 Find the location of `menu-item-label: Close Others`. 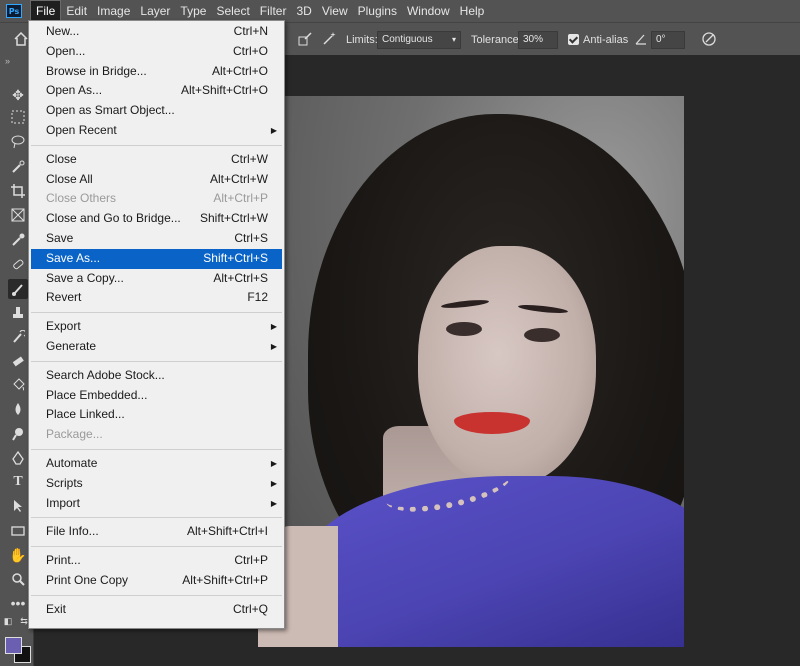

menu-item-label: Close Others is located at coordinates (81, 198).